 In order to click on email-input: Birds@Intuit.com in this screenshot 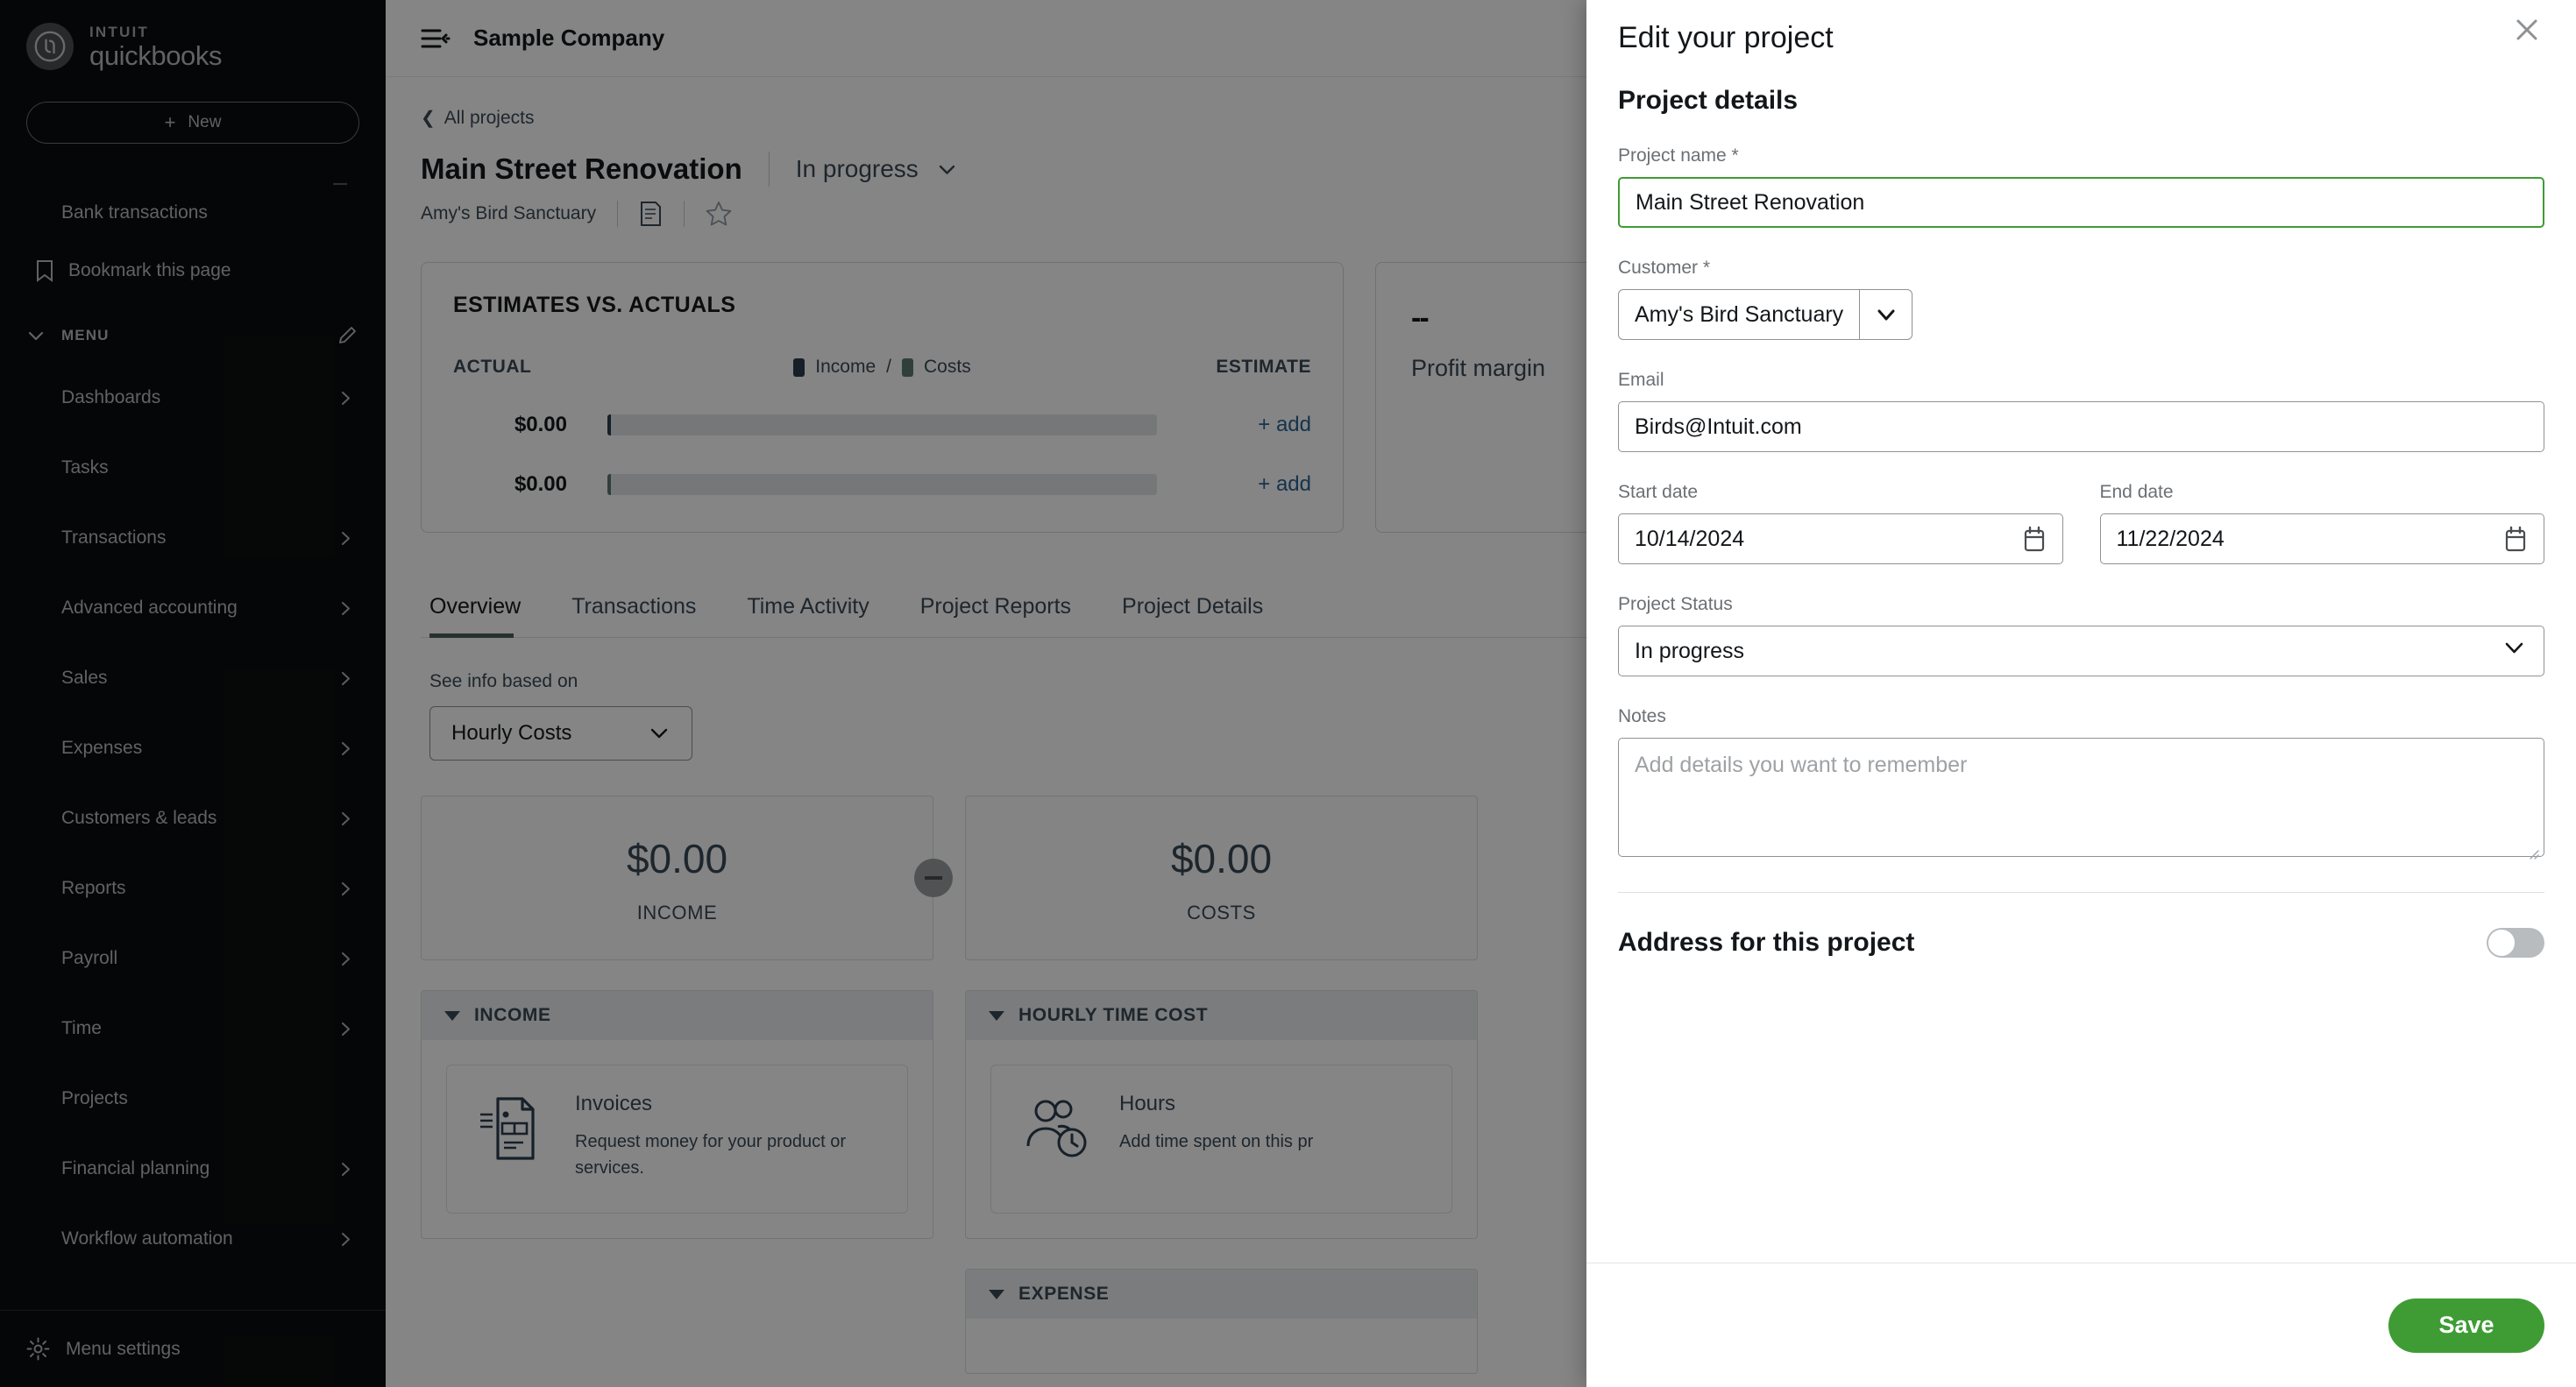, I will do `click(2081, 426)`.